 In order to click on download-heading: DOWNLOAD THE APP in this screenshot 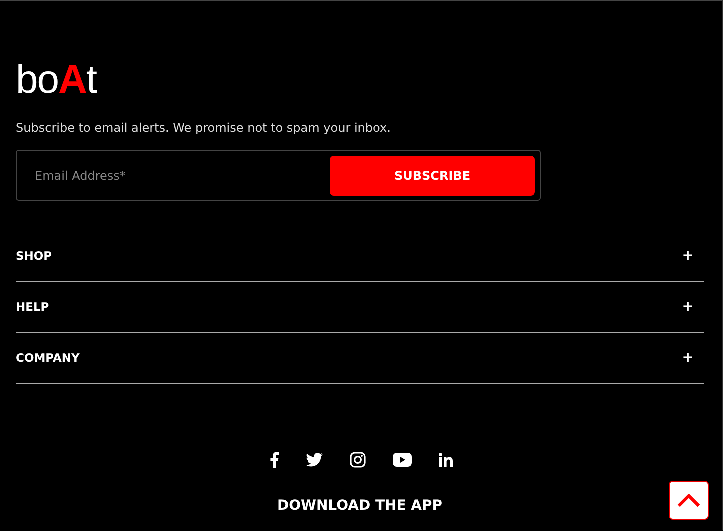, I will do `click(360, 506)`.